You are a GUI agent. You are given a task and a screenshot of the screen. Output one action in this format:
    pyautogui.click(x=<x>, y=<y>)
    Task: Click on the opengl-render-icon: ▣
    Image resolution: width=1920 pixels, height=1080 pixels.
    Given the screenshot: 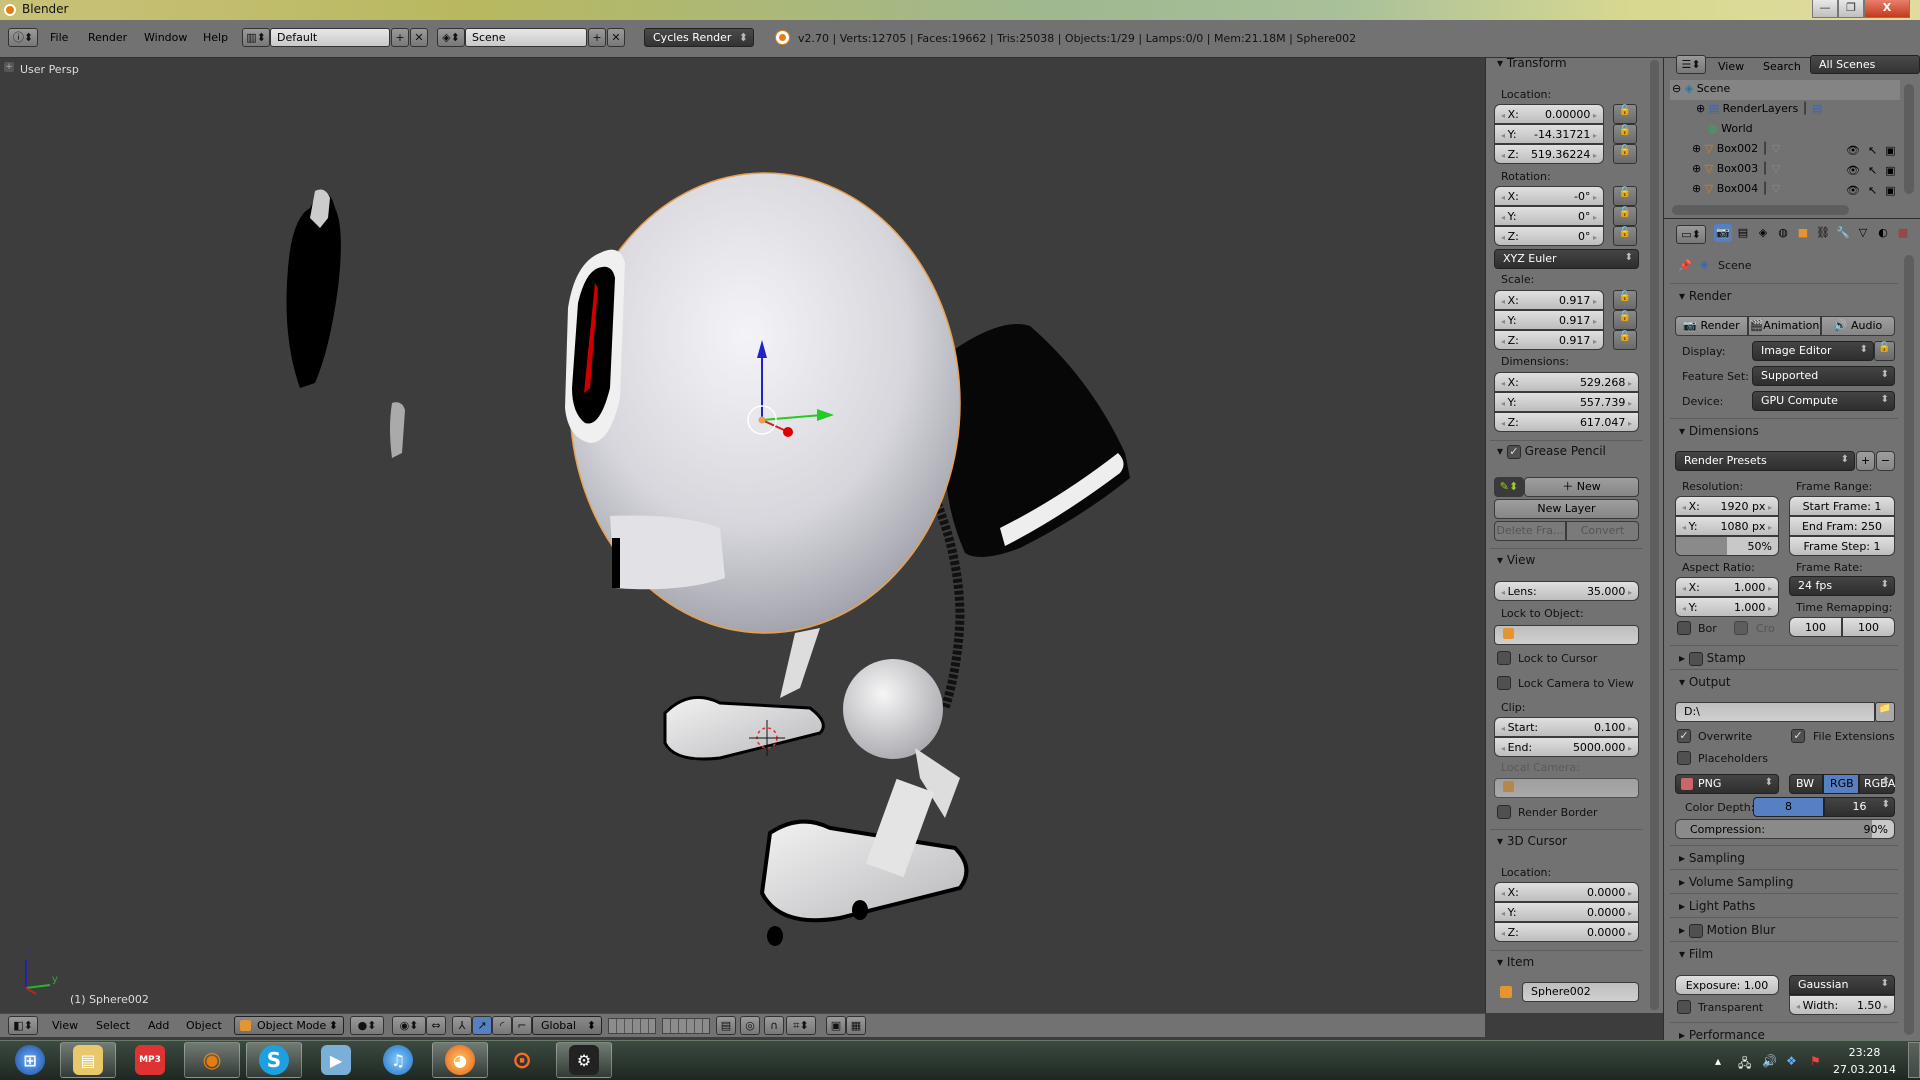 What is the action you would take?
    pyautogui.click(x=836, y=1025)
    